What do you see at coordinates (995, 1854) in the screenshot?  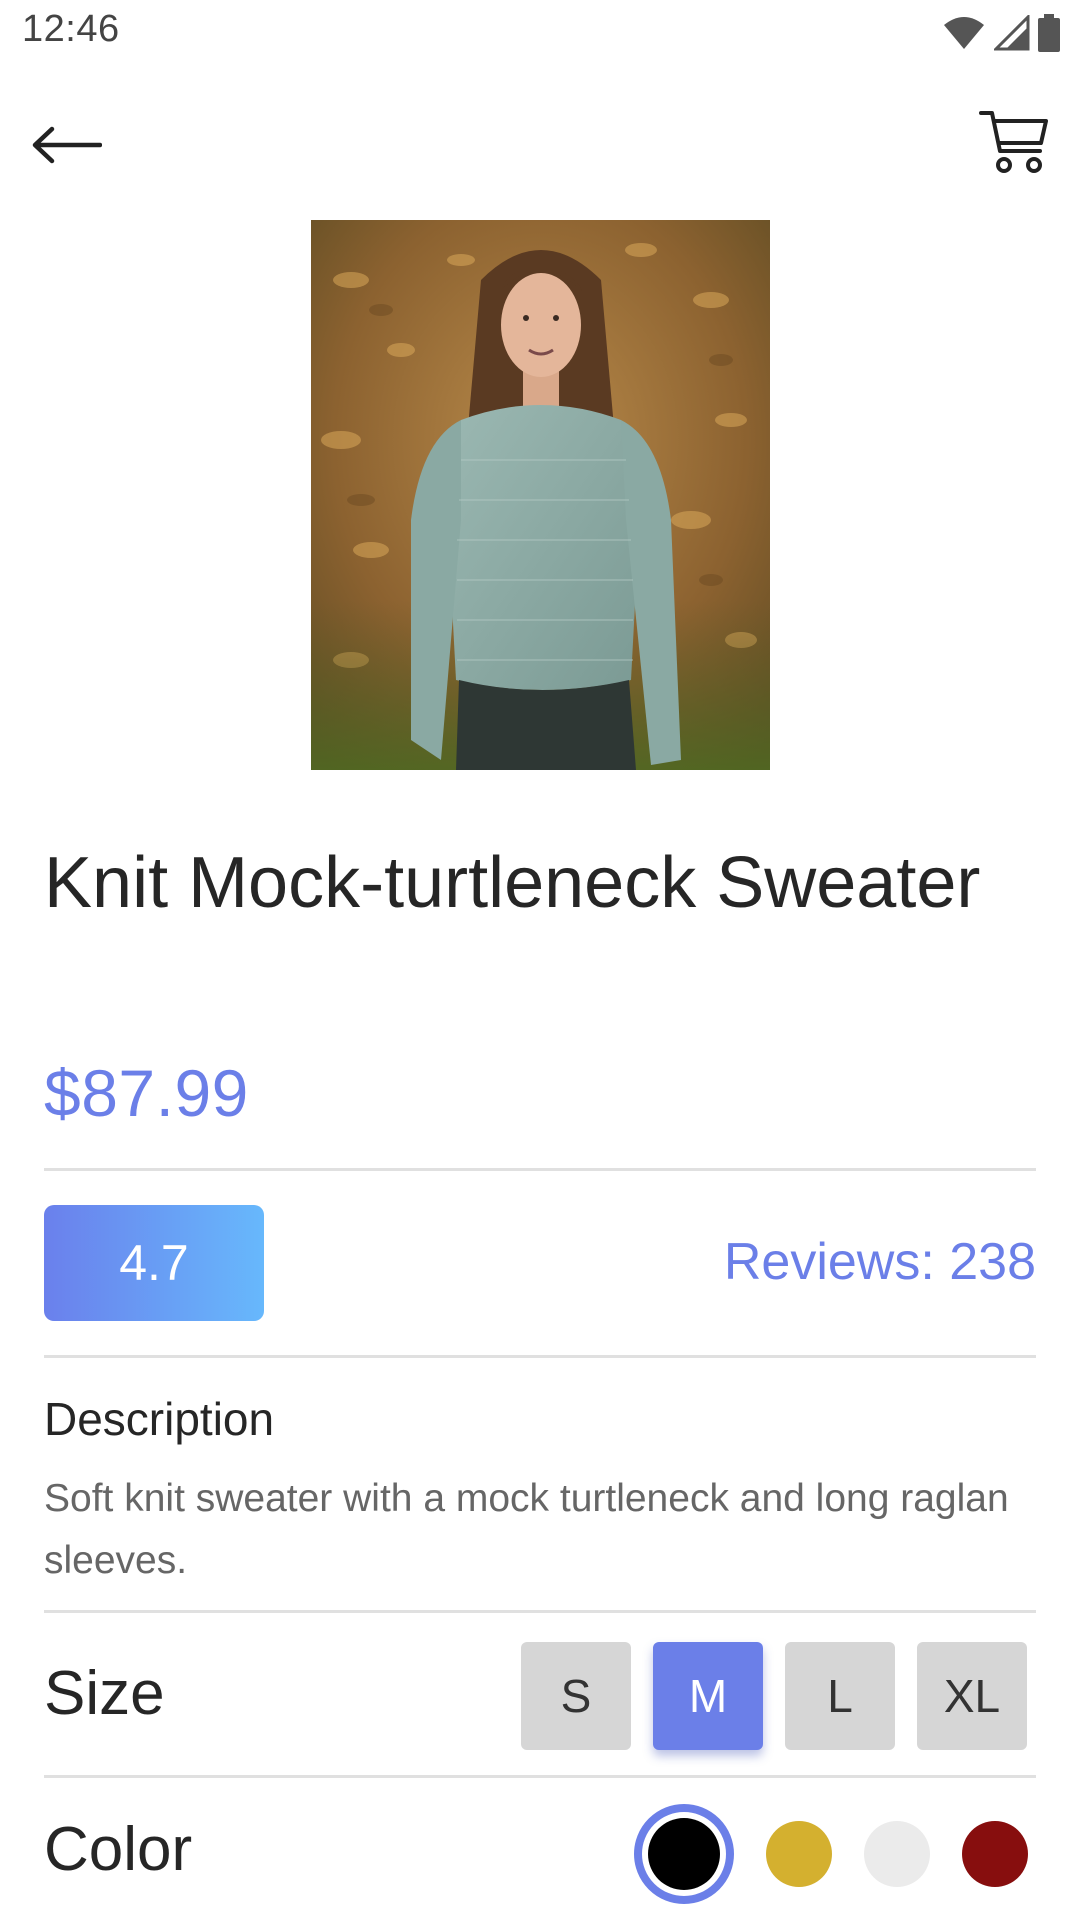 I see `color-swatch-dark-red` at bounding box center [995, 1854].